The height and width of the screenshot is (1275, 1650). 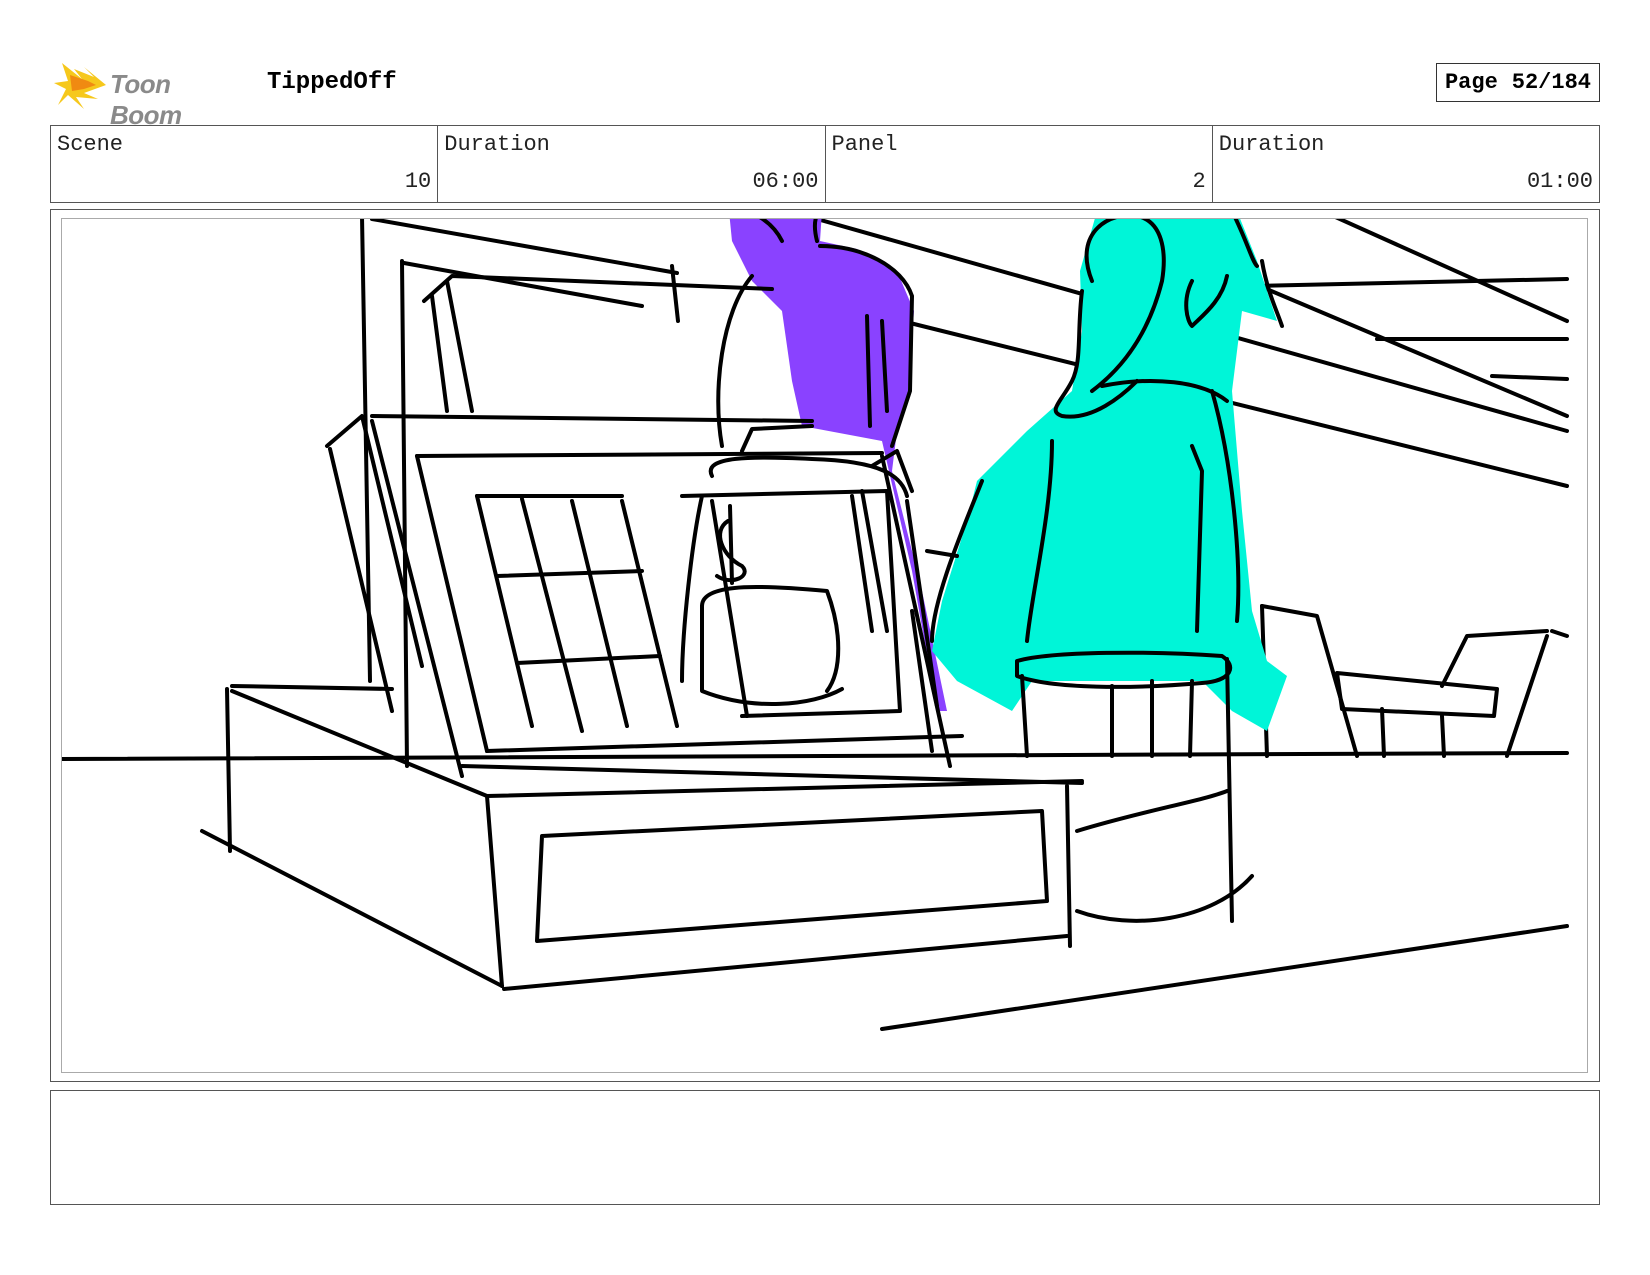 I want to click on logo-text: Toon Boom, so click(x=146, y=99).